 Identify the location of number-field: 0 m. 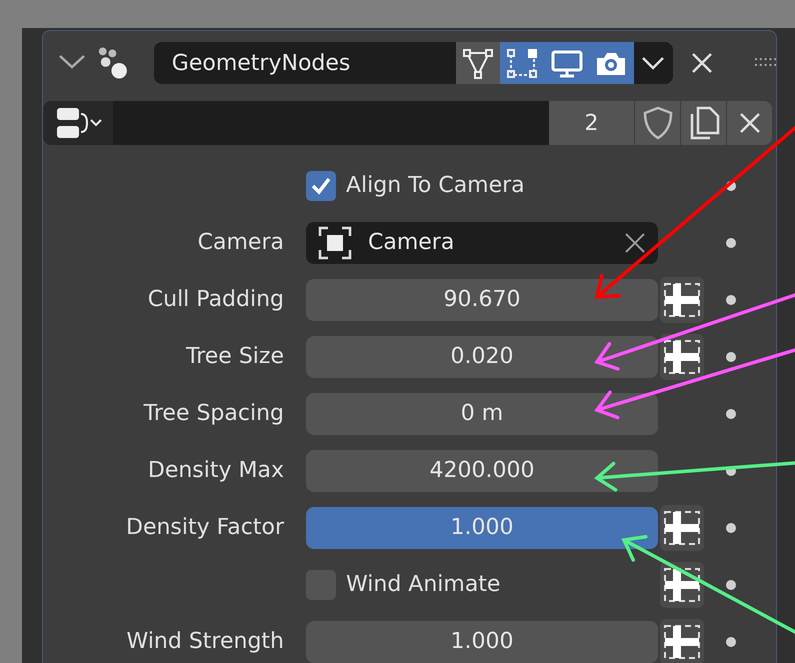
(482, 413).